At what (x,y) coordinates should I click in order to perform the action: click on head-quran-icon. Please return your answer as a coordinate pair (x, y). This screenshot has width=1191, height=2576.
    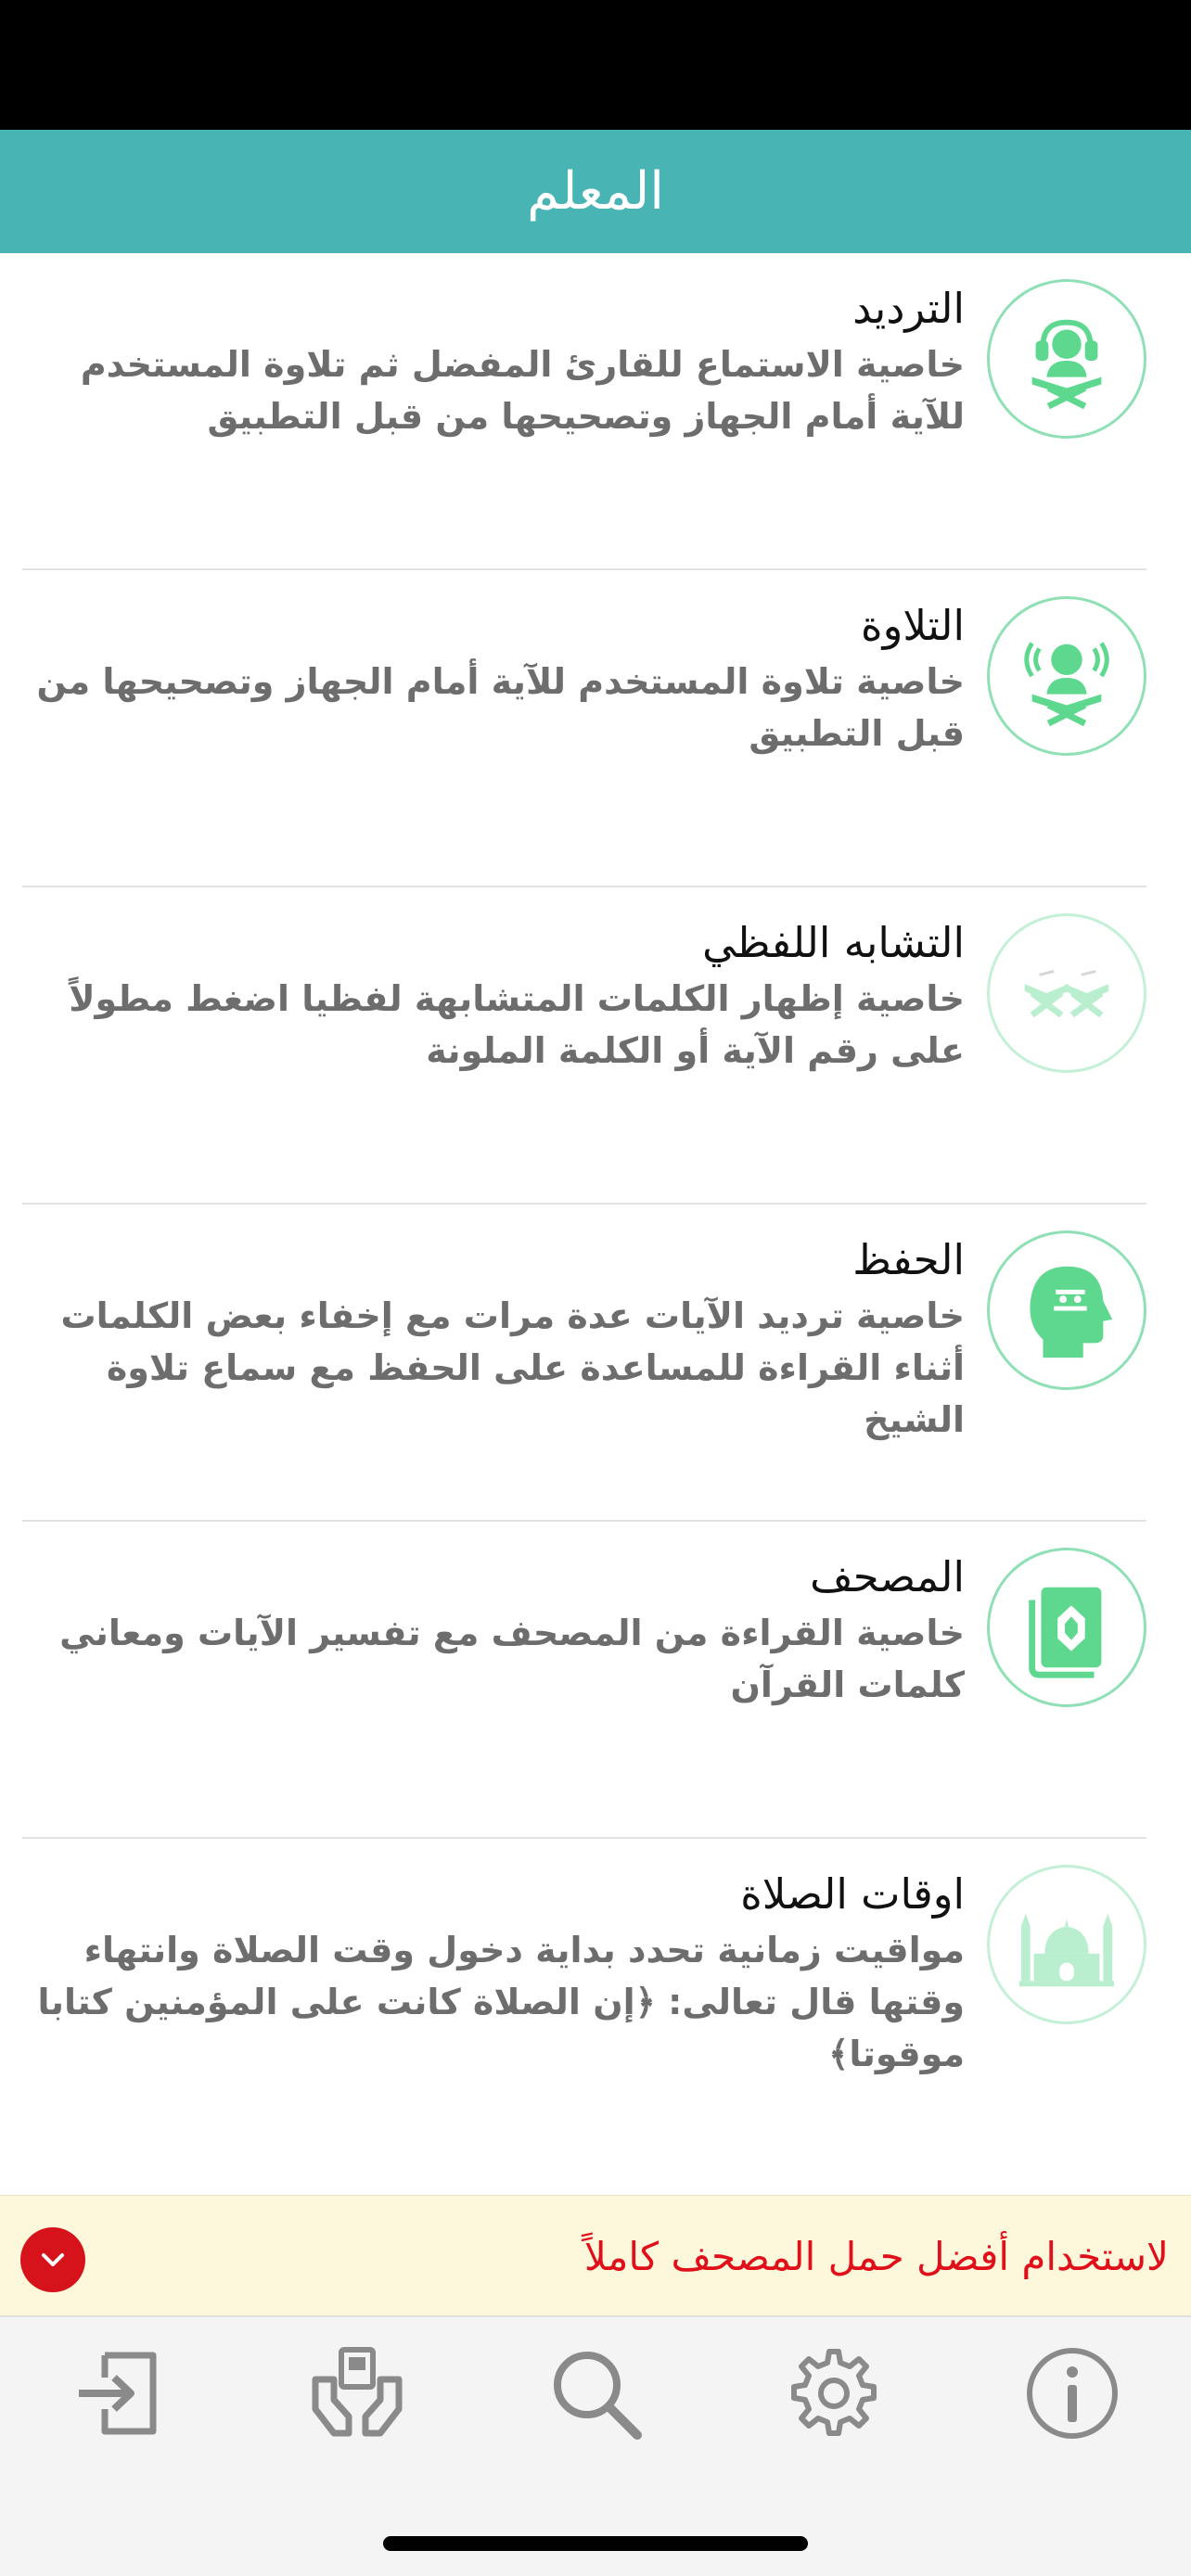
    Looking at the image, I should click on (1071, 1312).